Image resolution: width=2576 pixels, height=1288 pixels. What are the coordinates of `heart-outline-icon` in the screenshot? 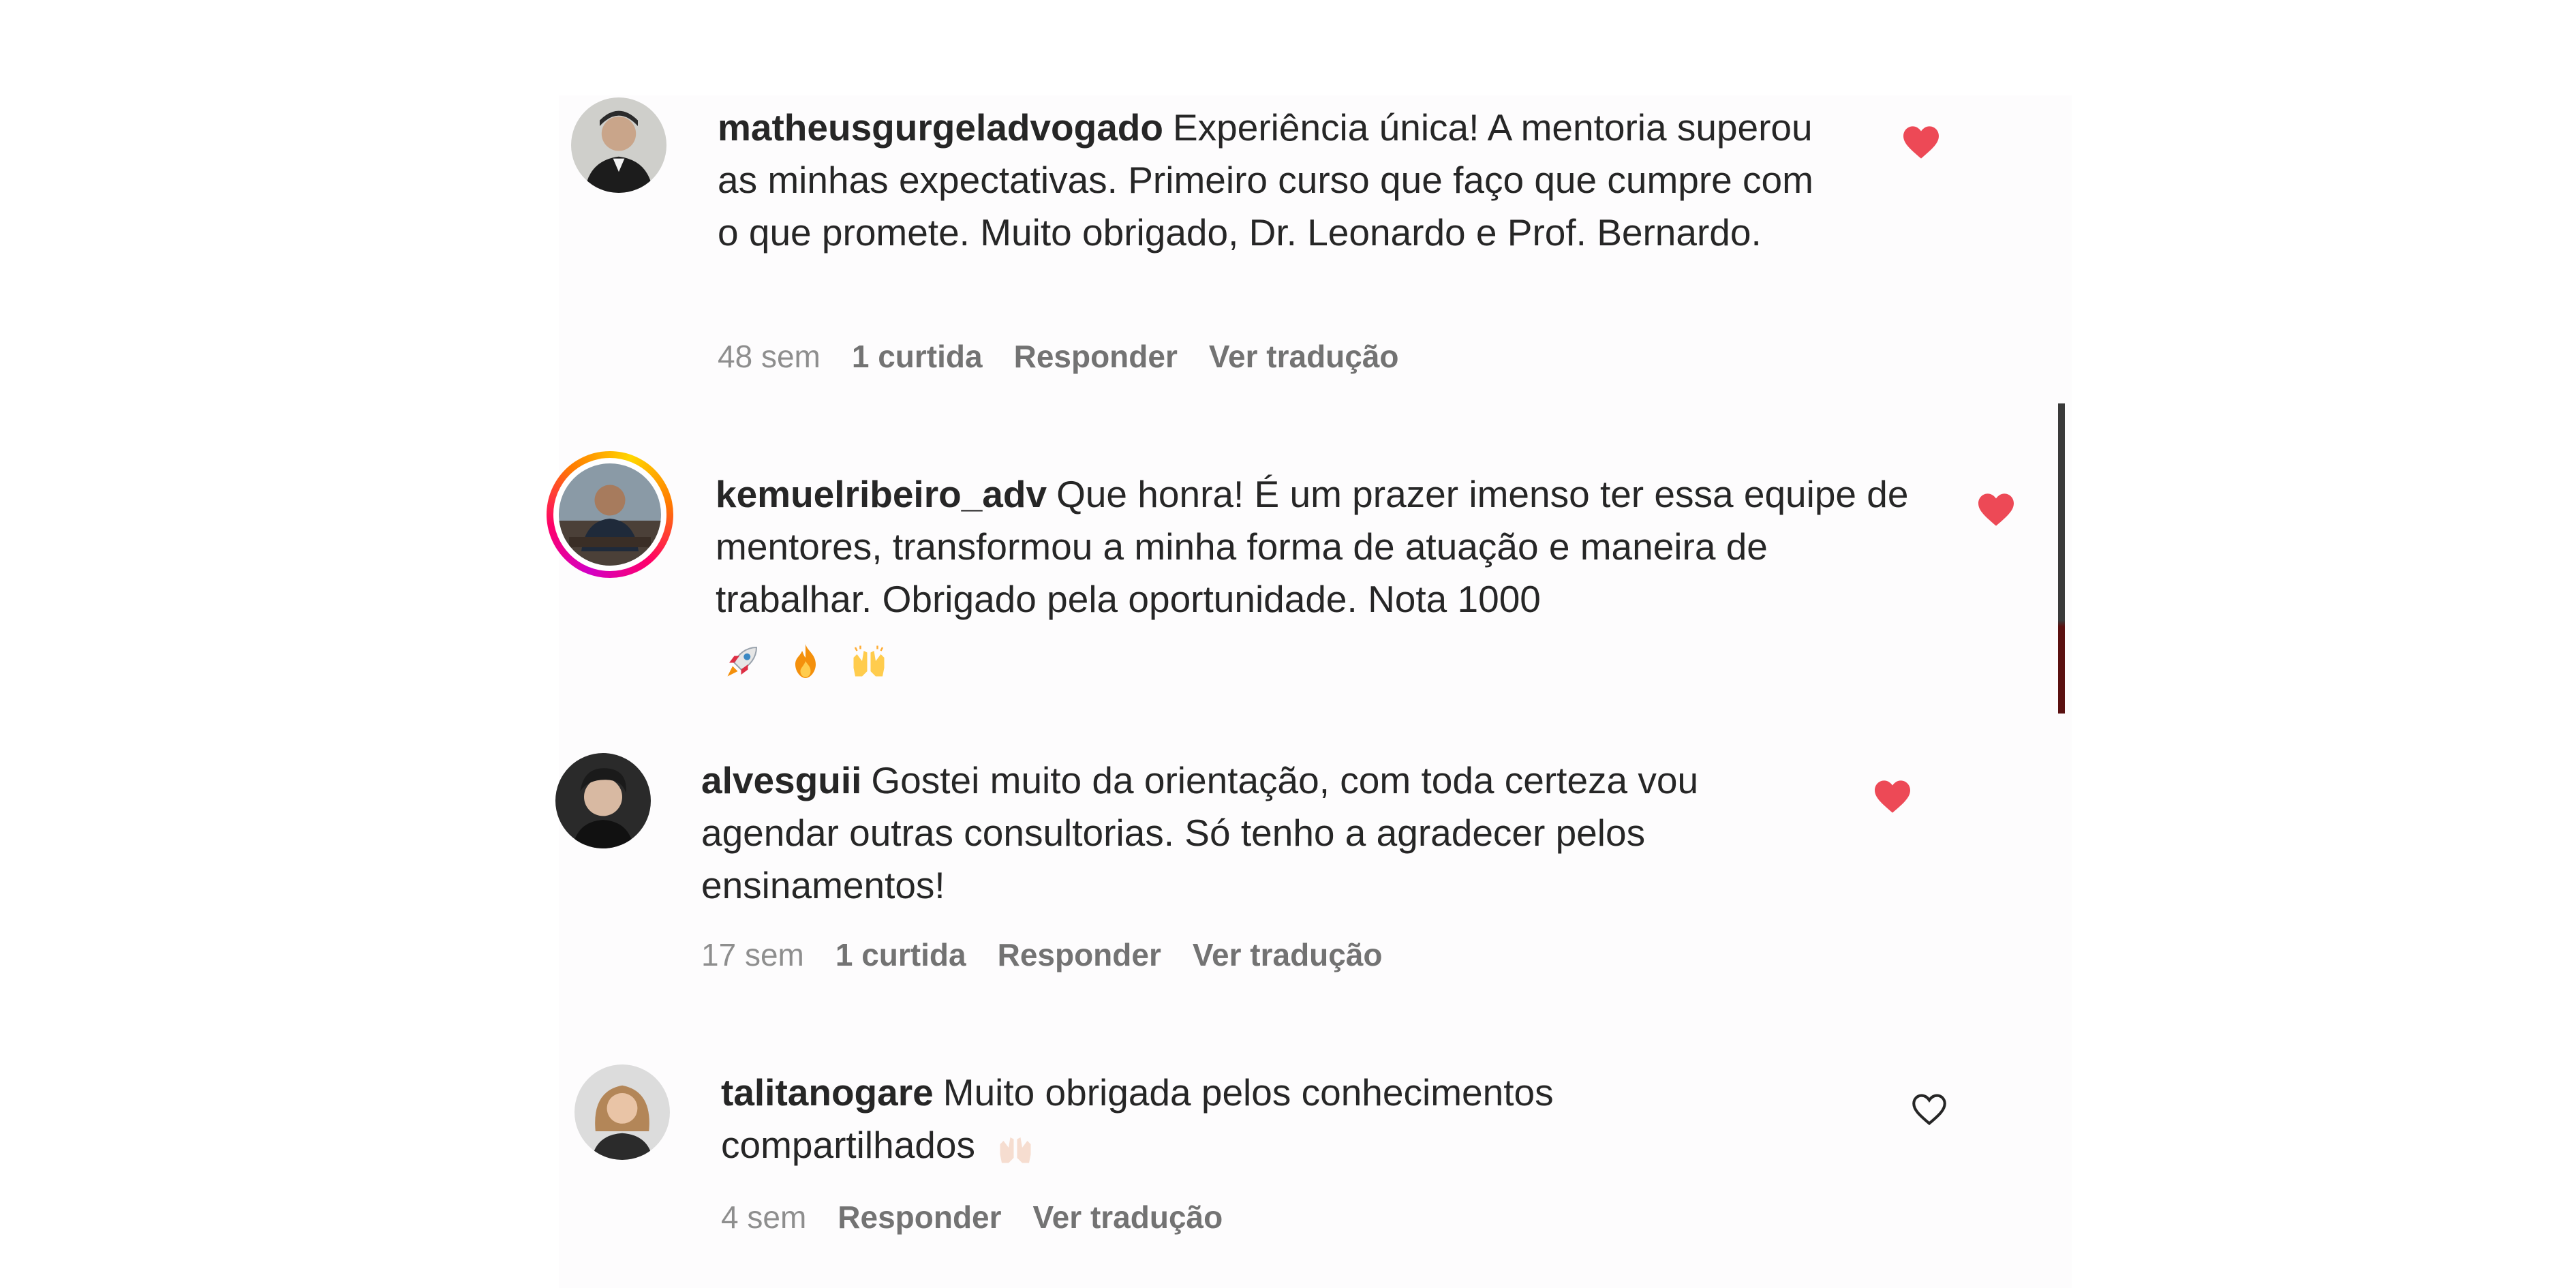 It's located at (1929, 1109).